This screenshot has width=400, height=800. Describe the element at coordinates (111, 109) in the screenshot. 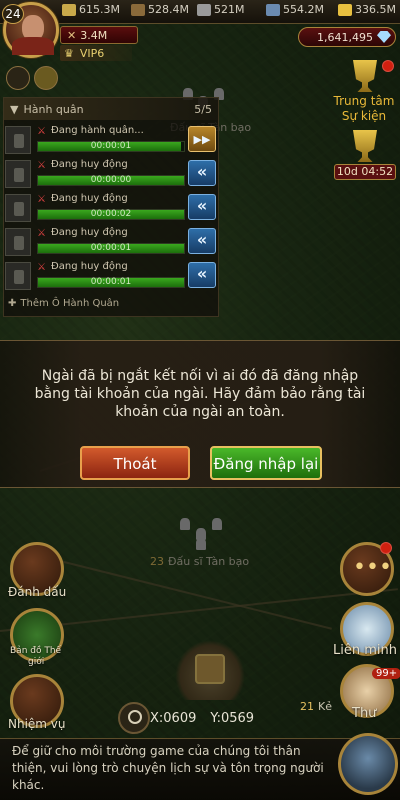

I see `march-header: ▼ Hành quân 5/5` at that location.